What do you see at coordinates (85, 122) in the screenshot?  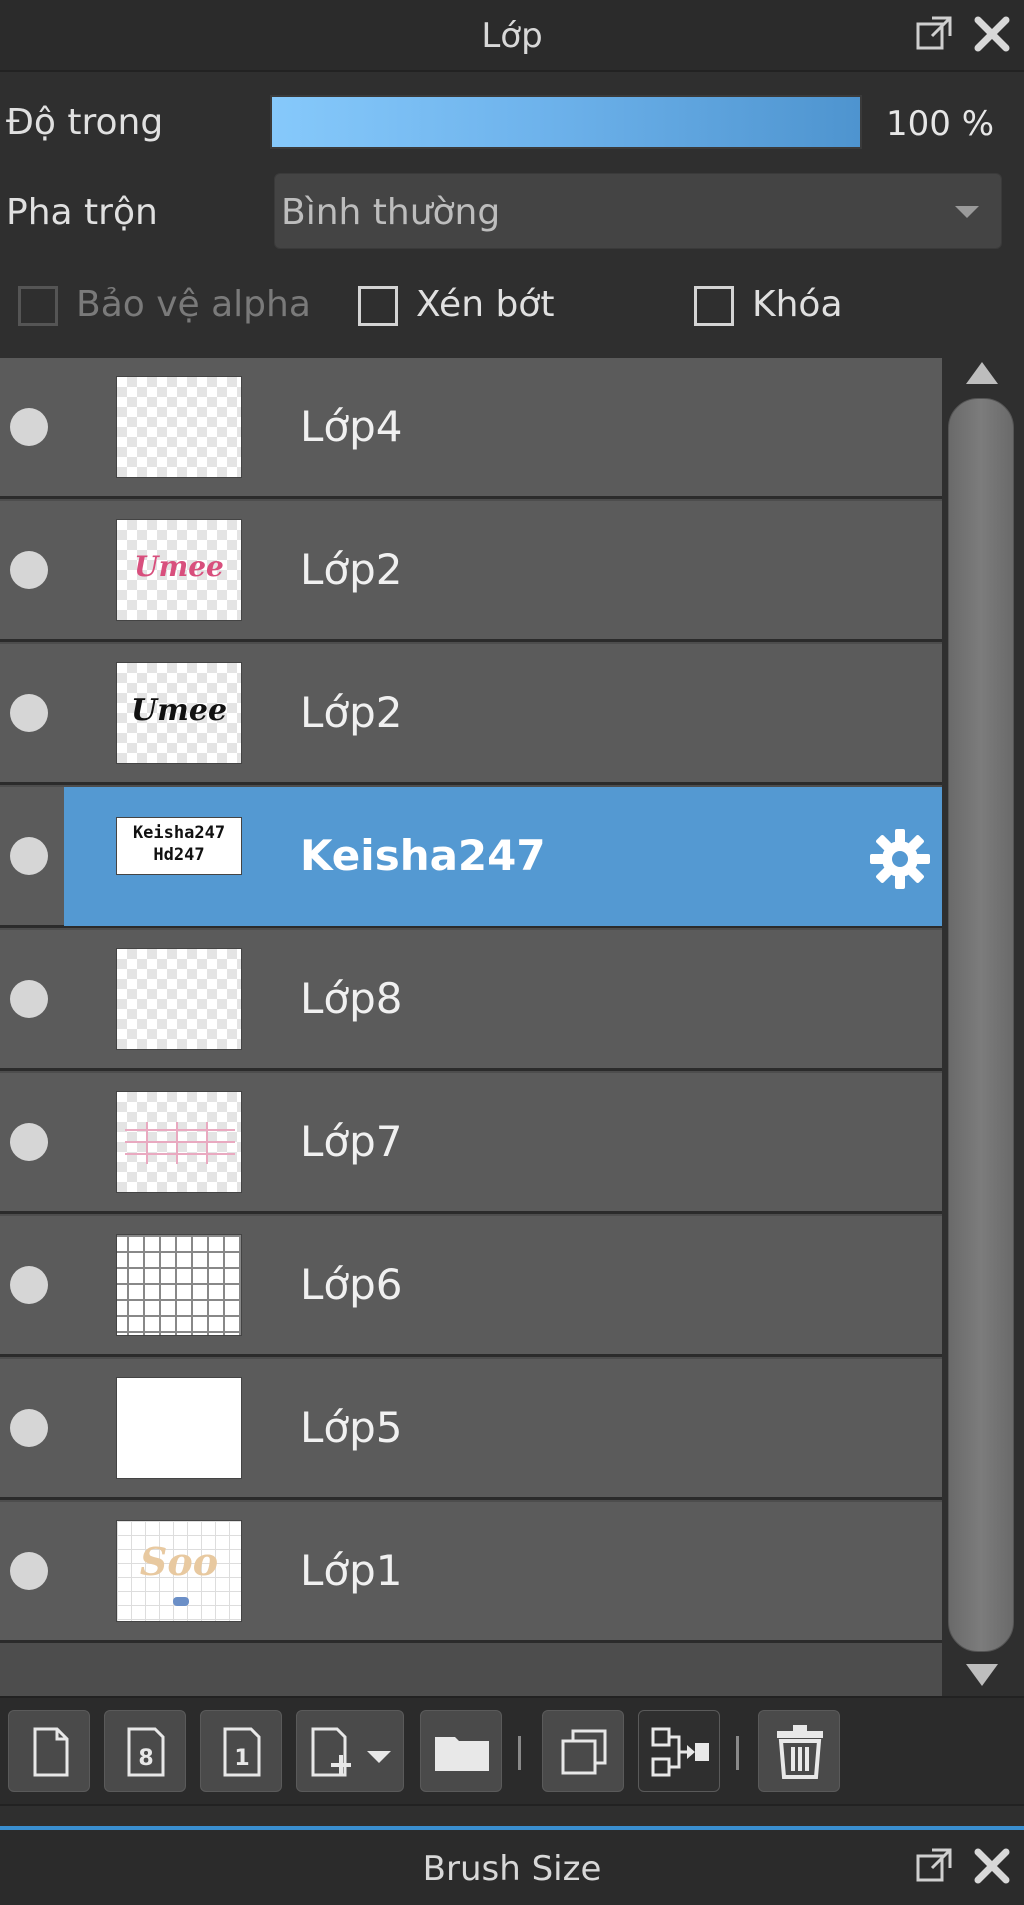 I see `opacity-label: Độ trong` at bounding box center [85, 122].